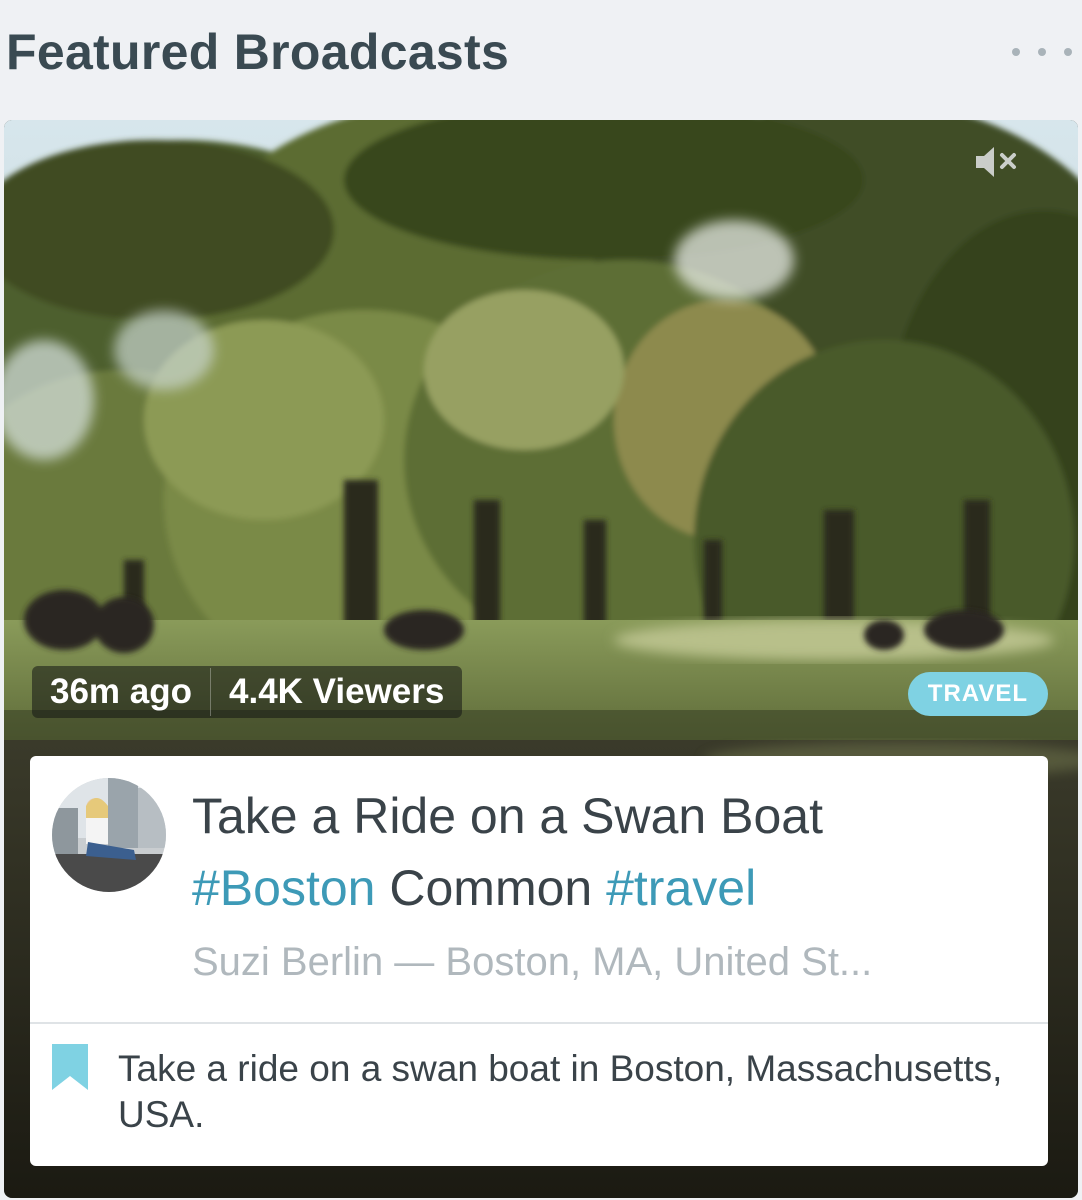  What do you see at coordinates (337, 691) in the screenshot?
I see `viewer-count: 4.4K Viewers` at bounding box center [337, 691].